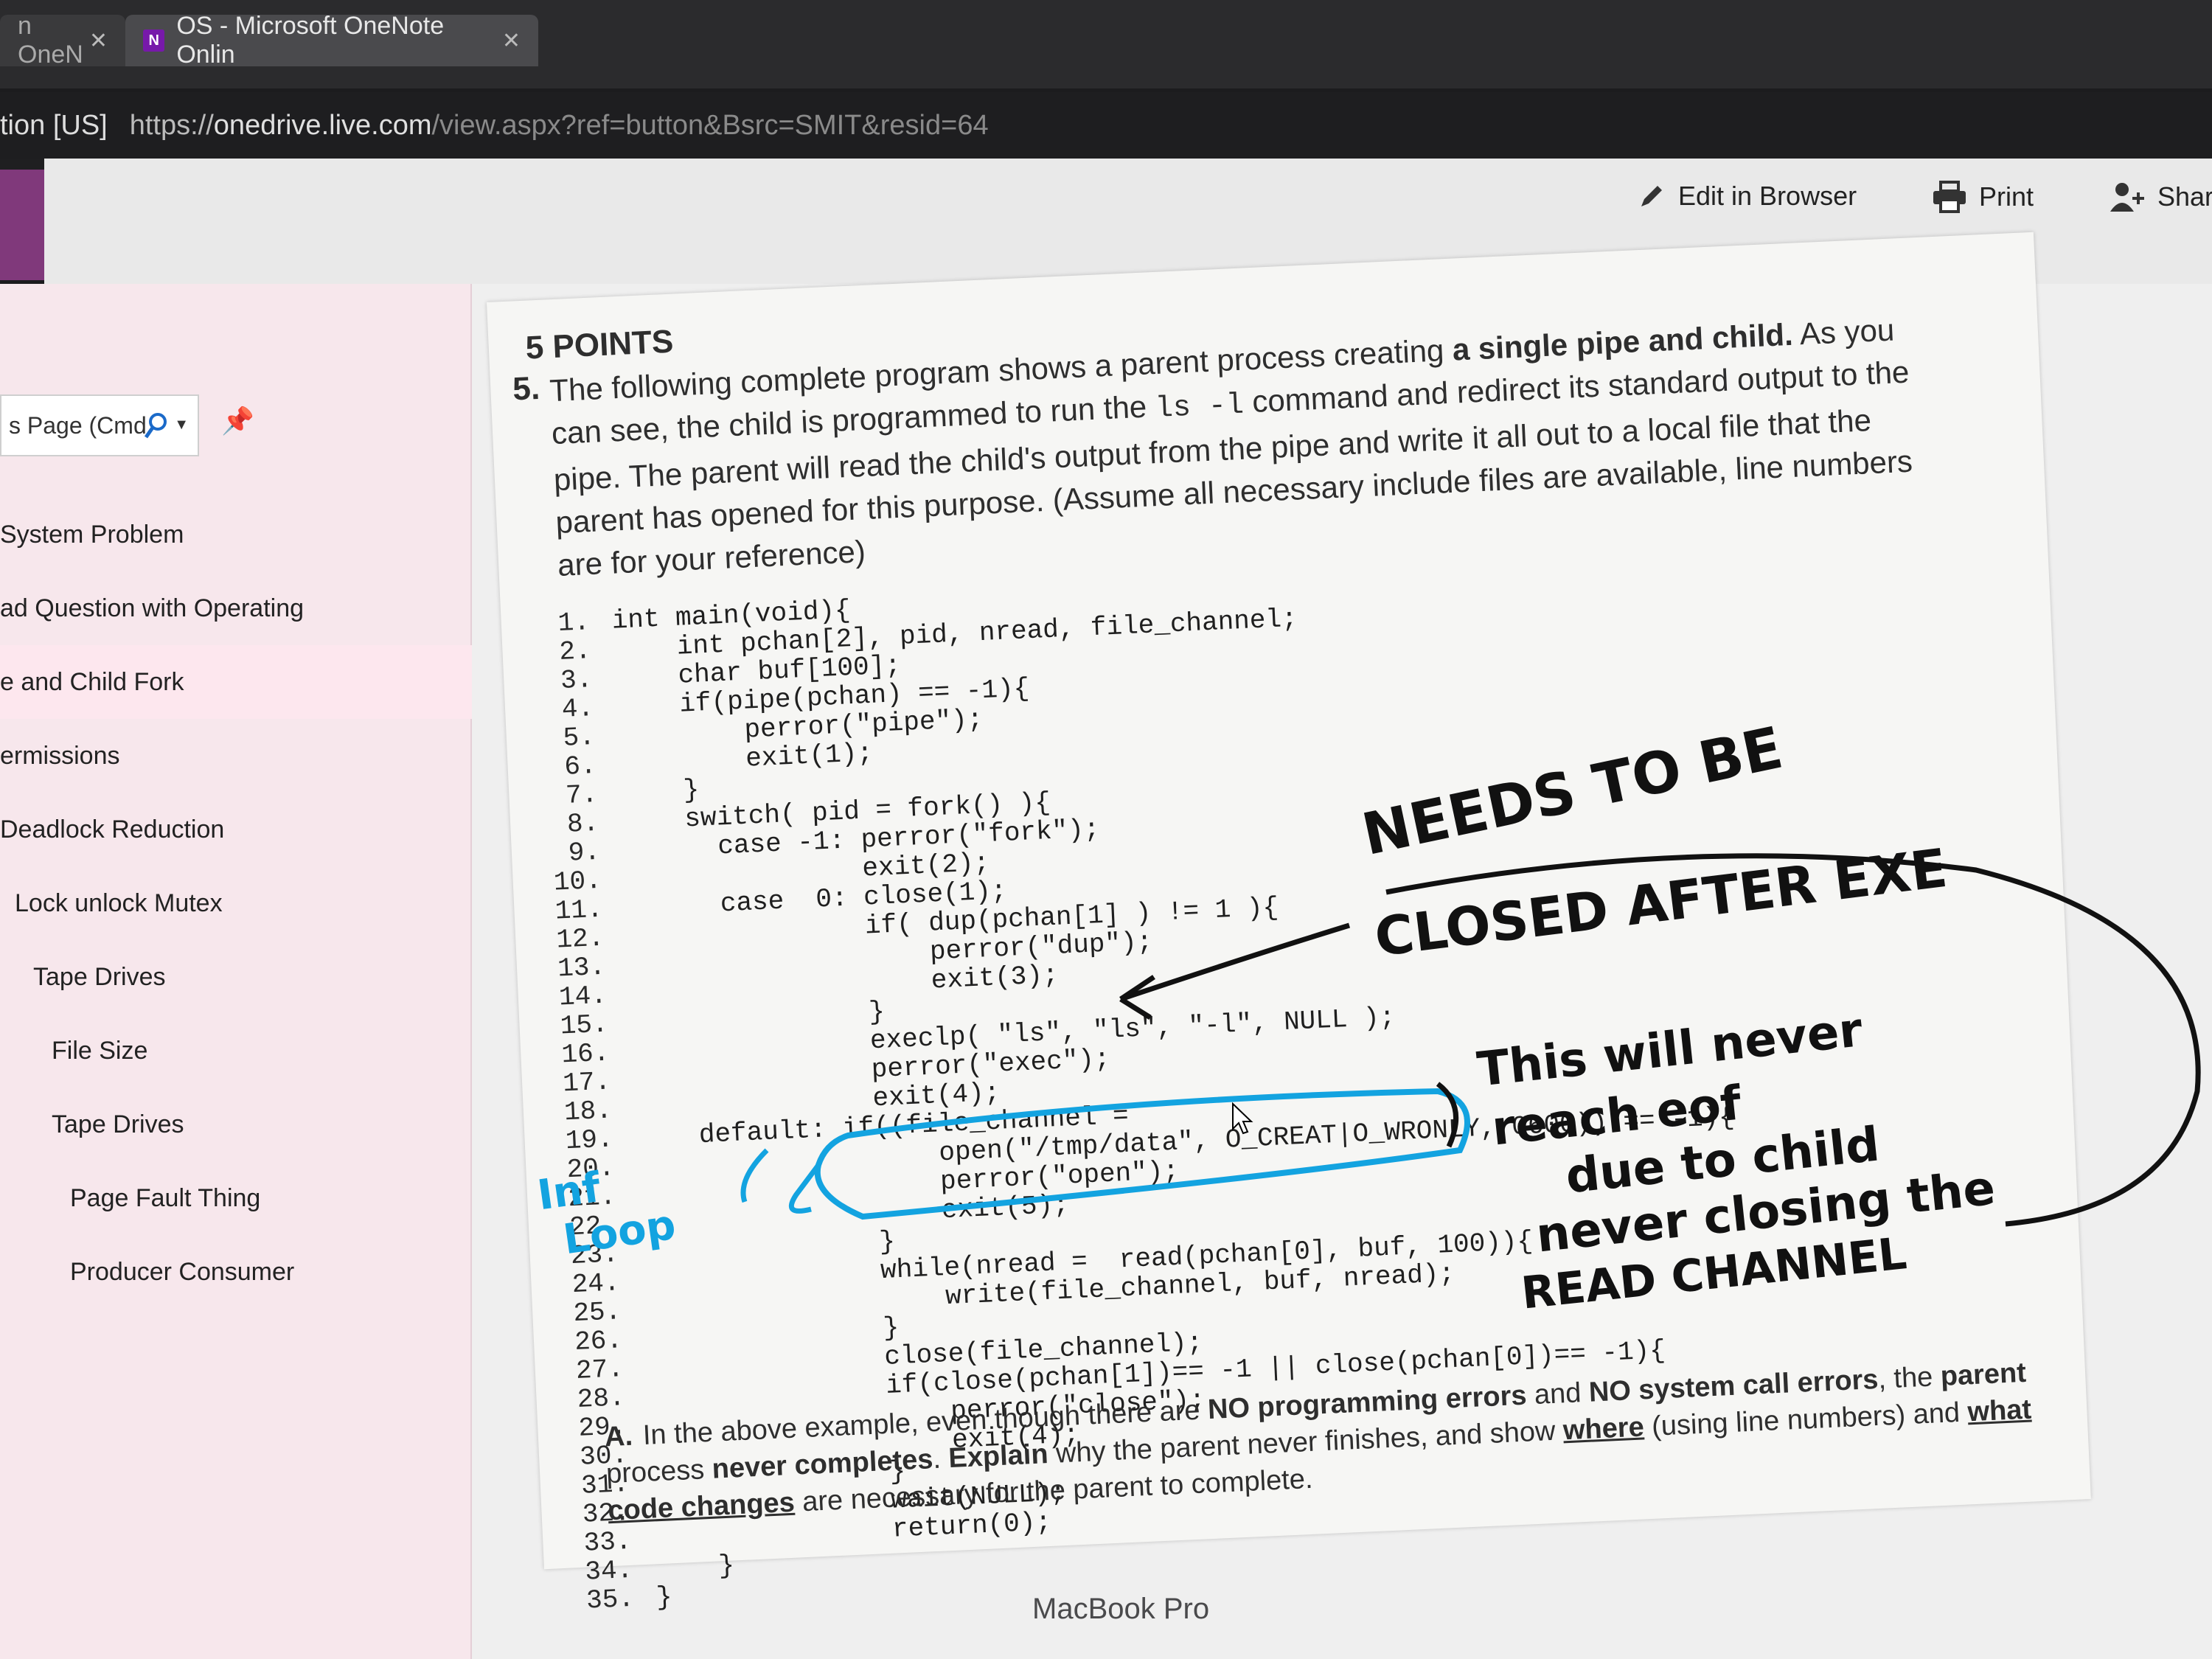 This screenshot has width=2212, height=1659. Describe the element at coordinates (583, 823) in the screenshot. I see `line-number: 8.` at that location.